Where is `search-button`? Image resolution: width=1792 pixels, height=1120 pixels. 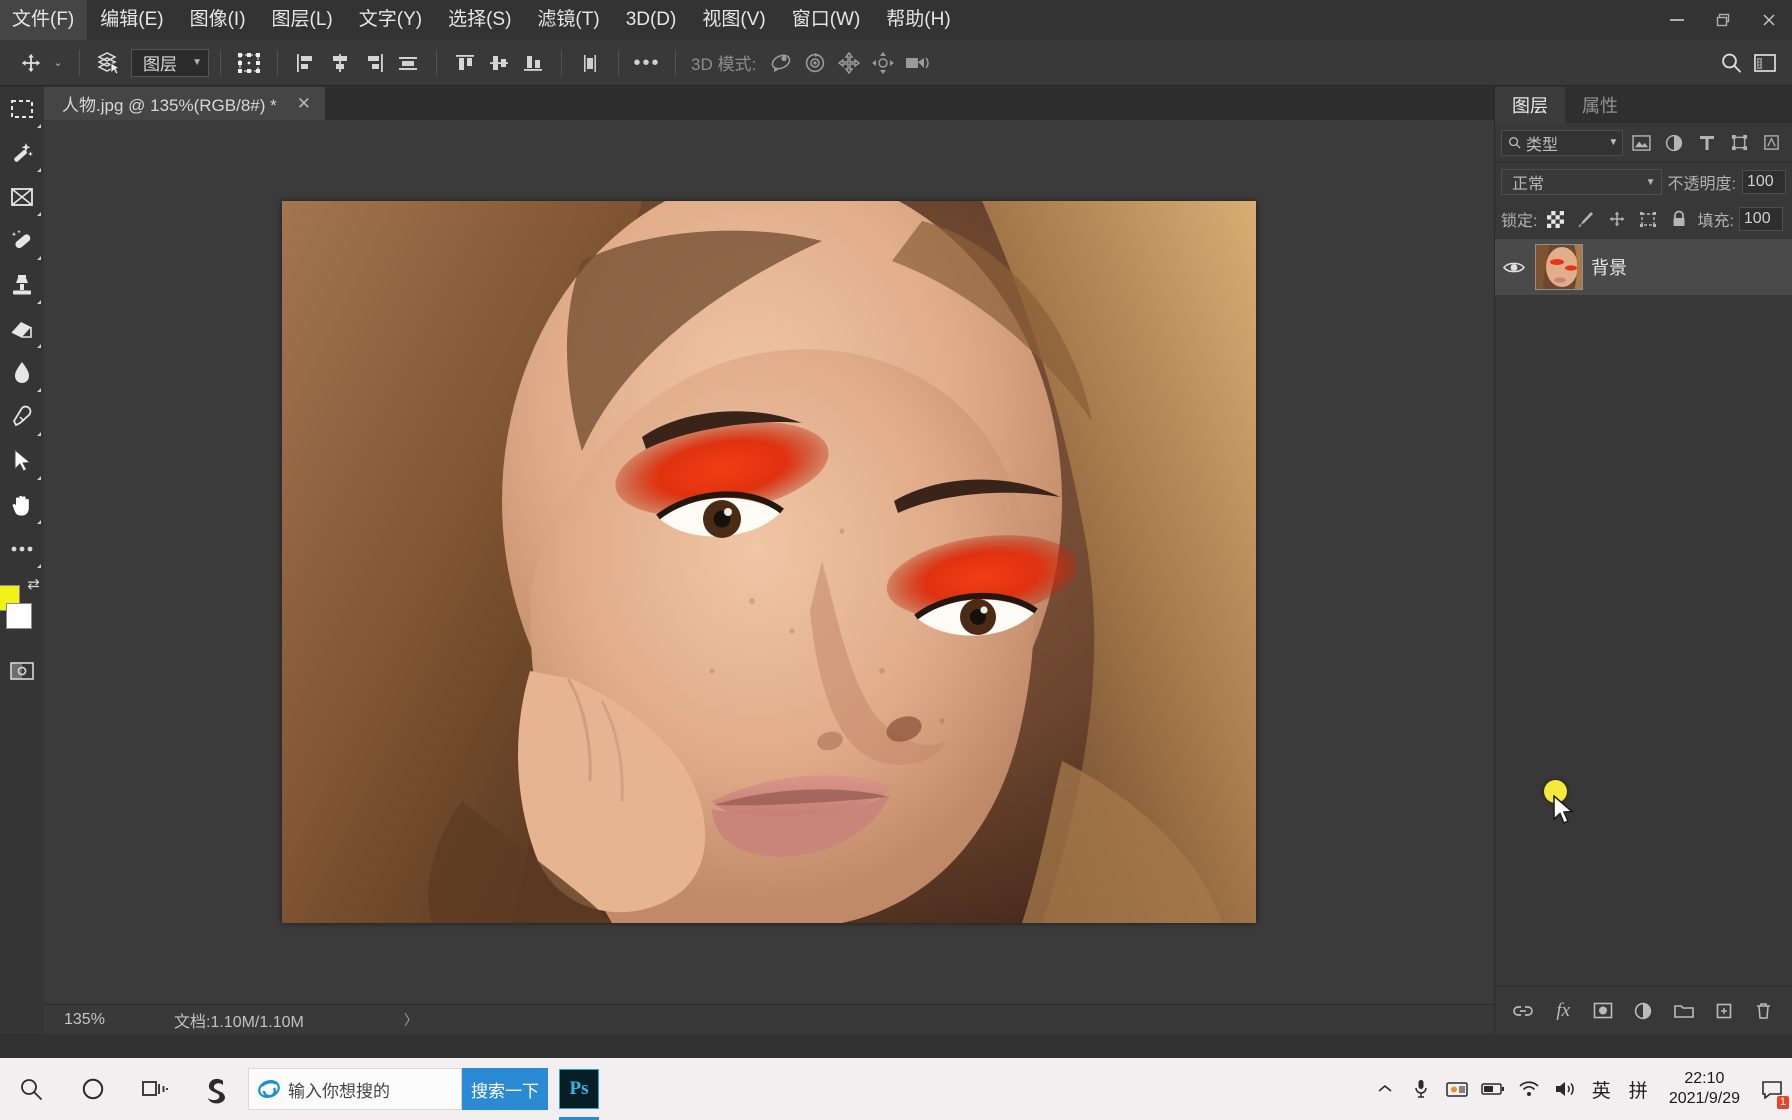 search-button is located at coordinates (1731, 63).